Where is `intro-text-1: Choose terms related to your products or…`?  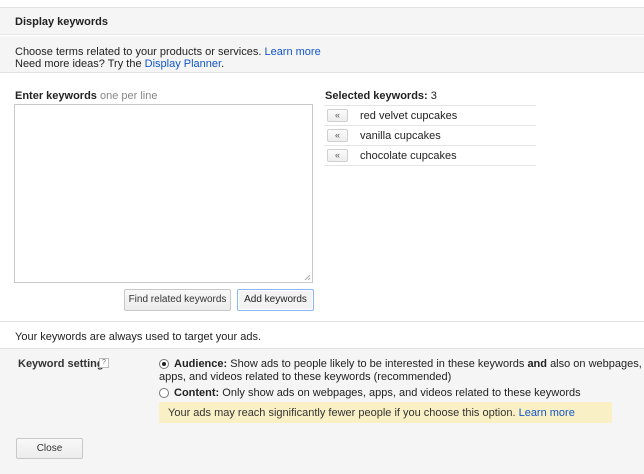
intro-text-1: Choose terms related to your products or… is located at coordinates (138, 52).